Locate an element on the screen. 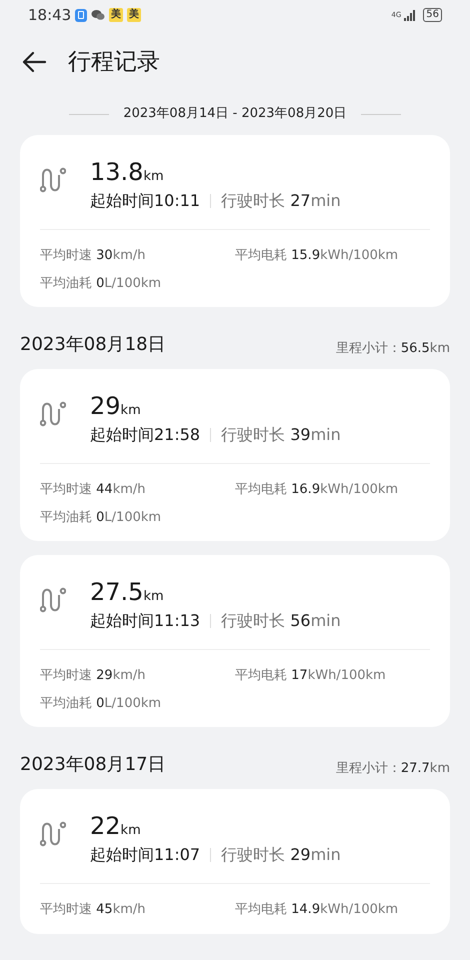  section-date: 2023年08月18日 is located at coordinates (93, 345).